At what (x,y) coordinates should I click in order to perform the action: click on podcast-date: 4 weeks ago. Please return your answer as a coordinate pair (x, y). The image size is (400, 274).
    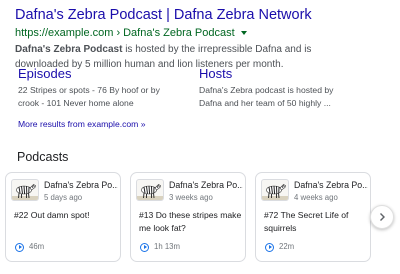
    Looking at the image, I should click on (316, 197).